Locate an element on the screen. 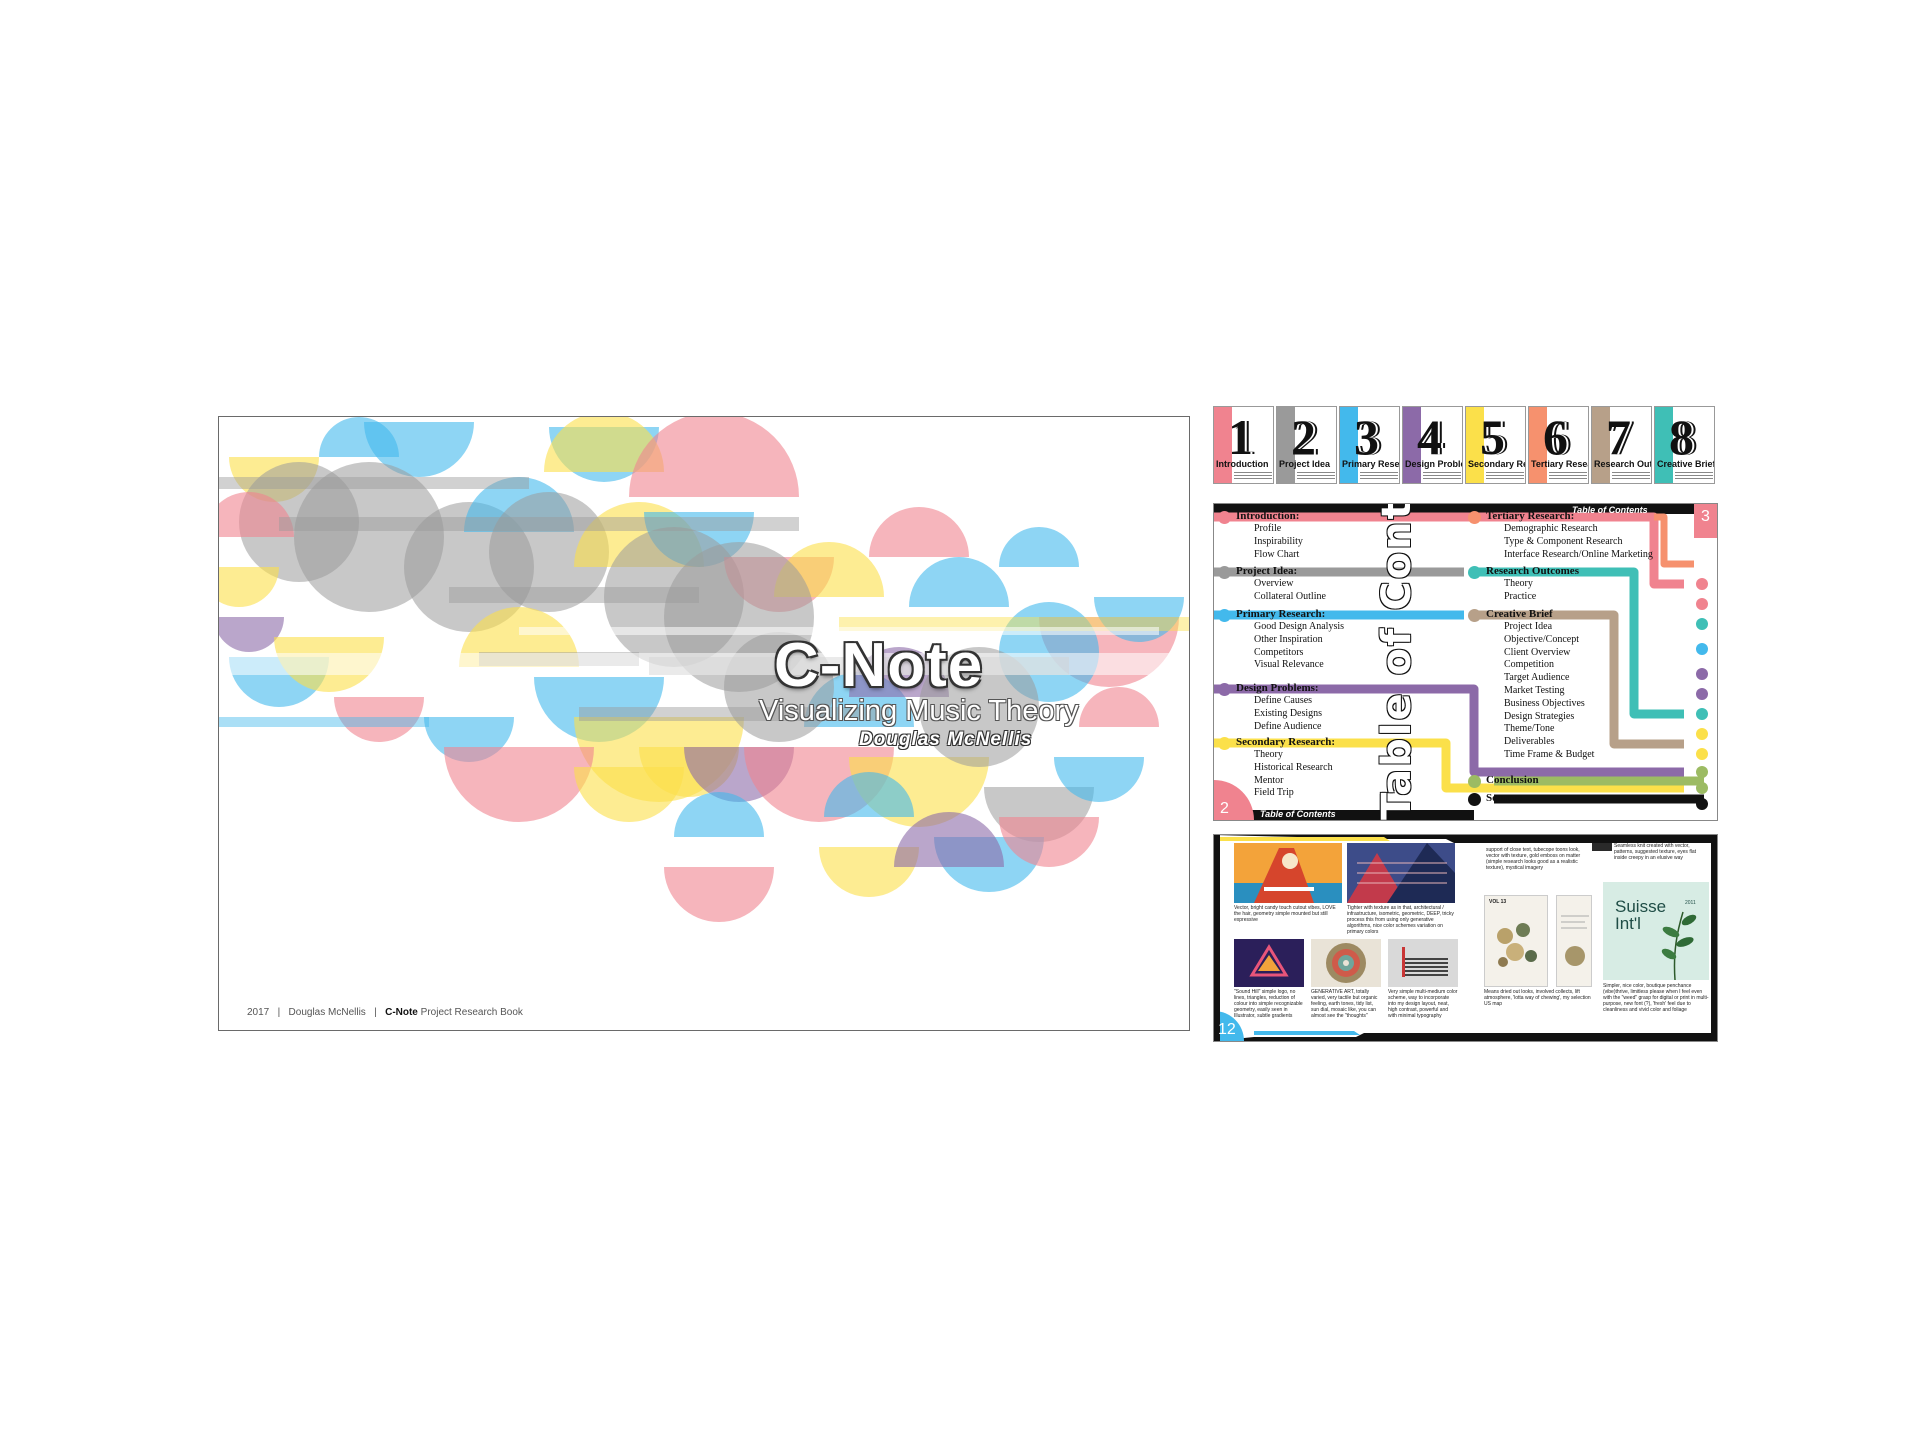  chapter-tab-number: 7 is located at coordinates (1618, 437).